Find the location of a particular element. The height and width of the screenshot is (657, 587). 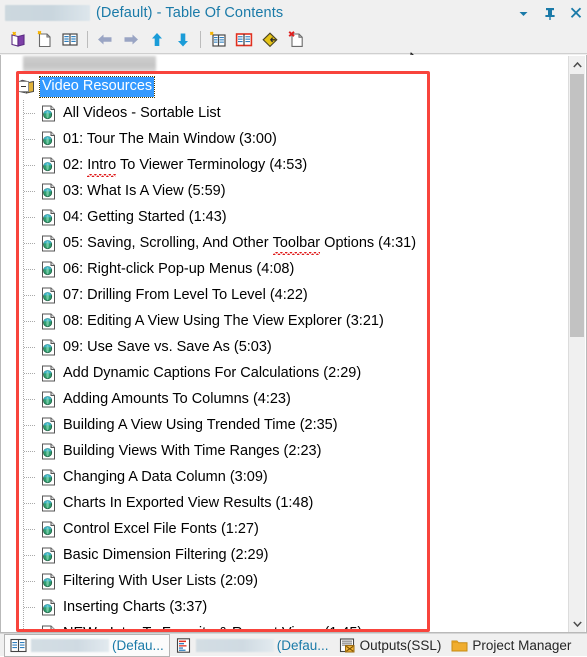

new-book-icon is located at coordinates (18, 40).